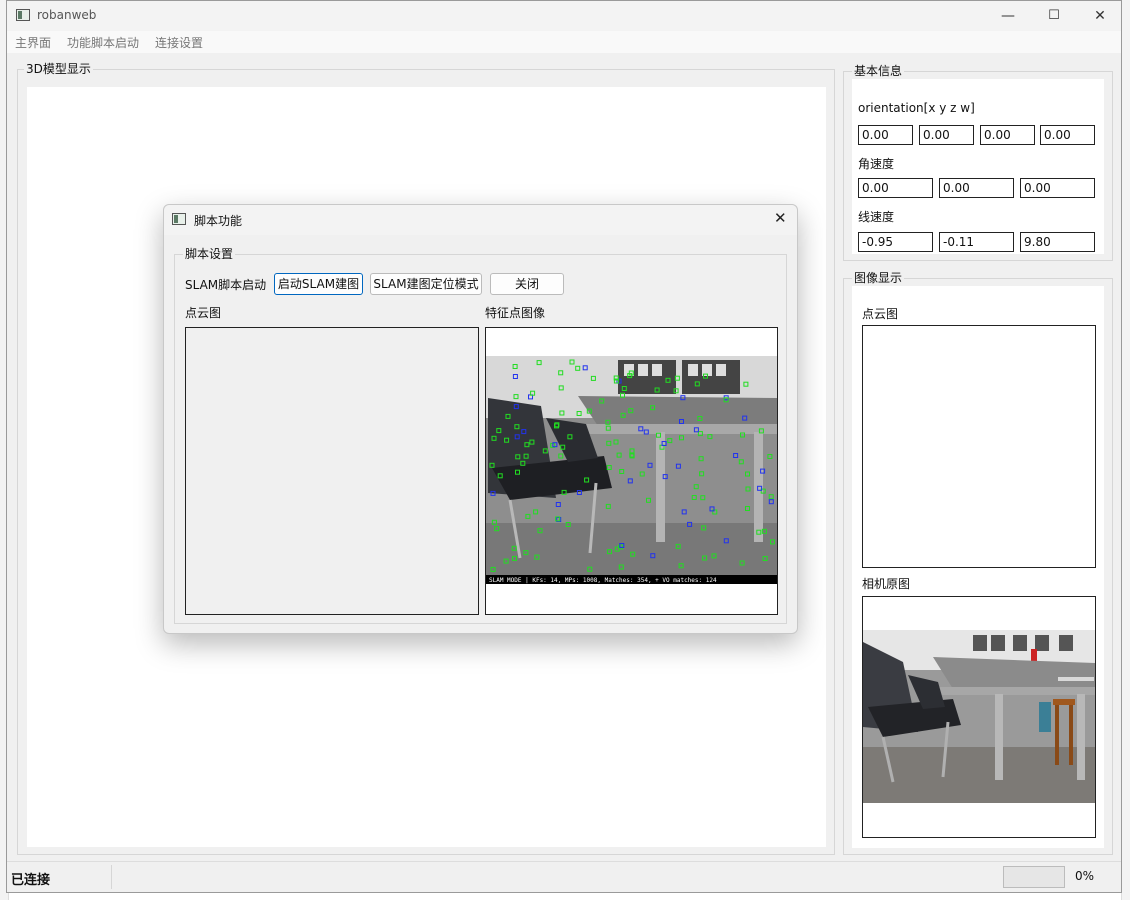 The image size is (1130, 900). What do you see at coordinates (209, 254) in the screenshot?
I see `script-settings-title: 脚本设置` at bounding box center [209, 254].